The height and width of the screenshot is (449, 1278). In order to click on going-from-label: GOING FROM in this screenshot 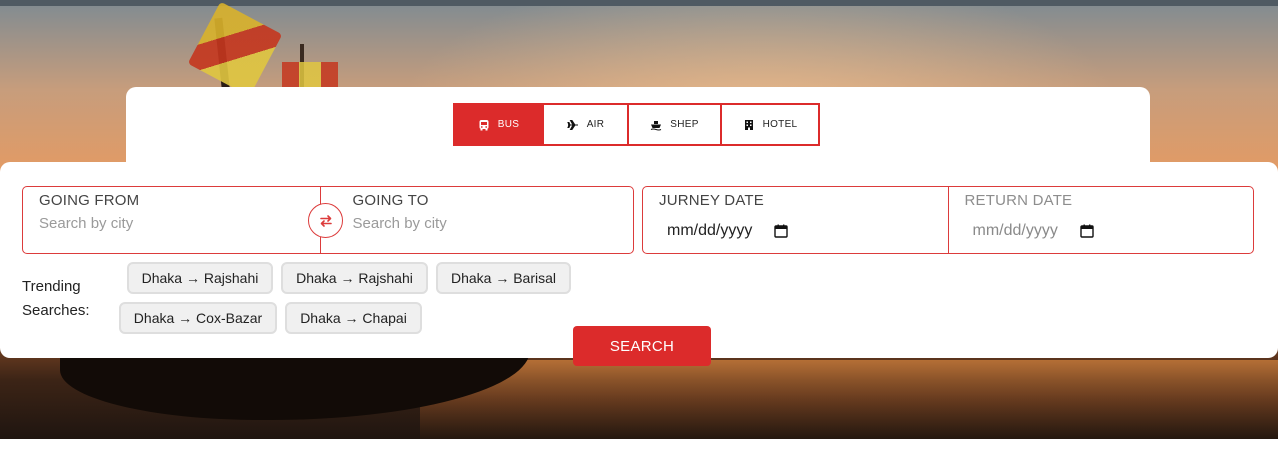, I will do `click(89, 200)`.